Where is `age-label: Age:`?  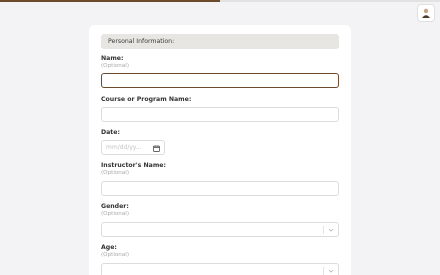
age-label: Age: is located at coordinates (109, 247).